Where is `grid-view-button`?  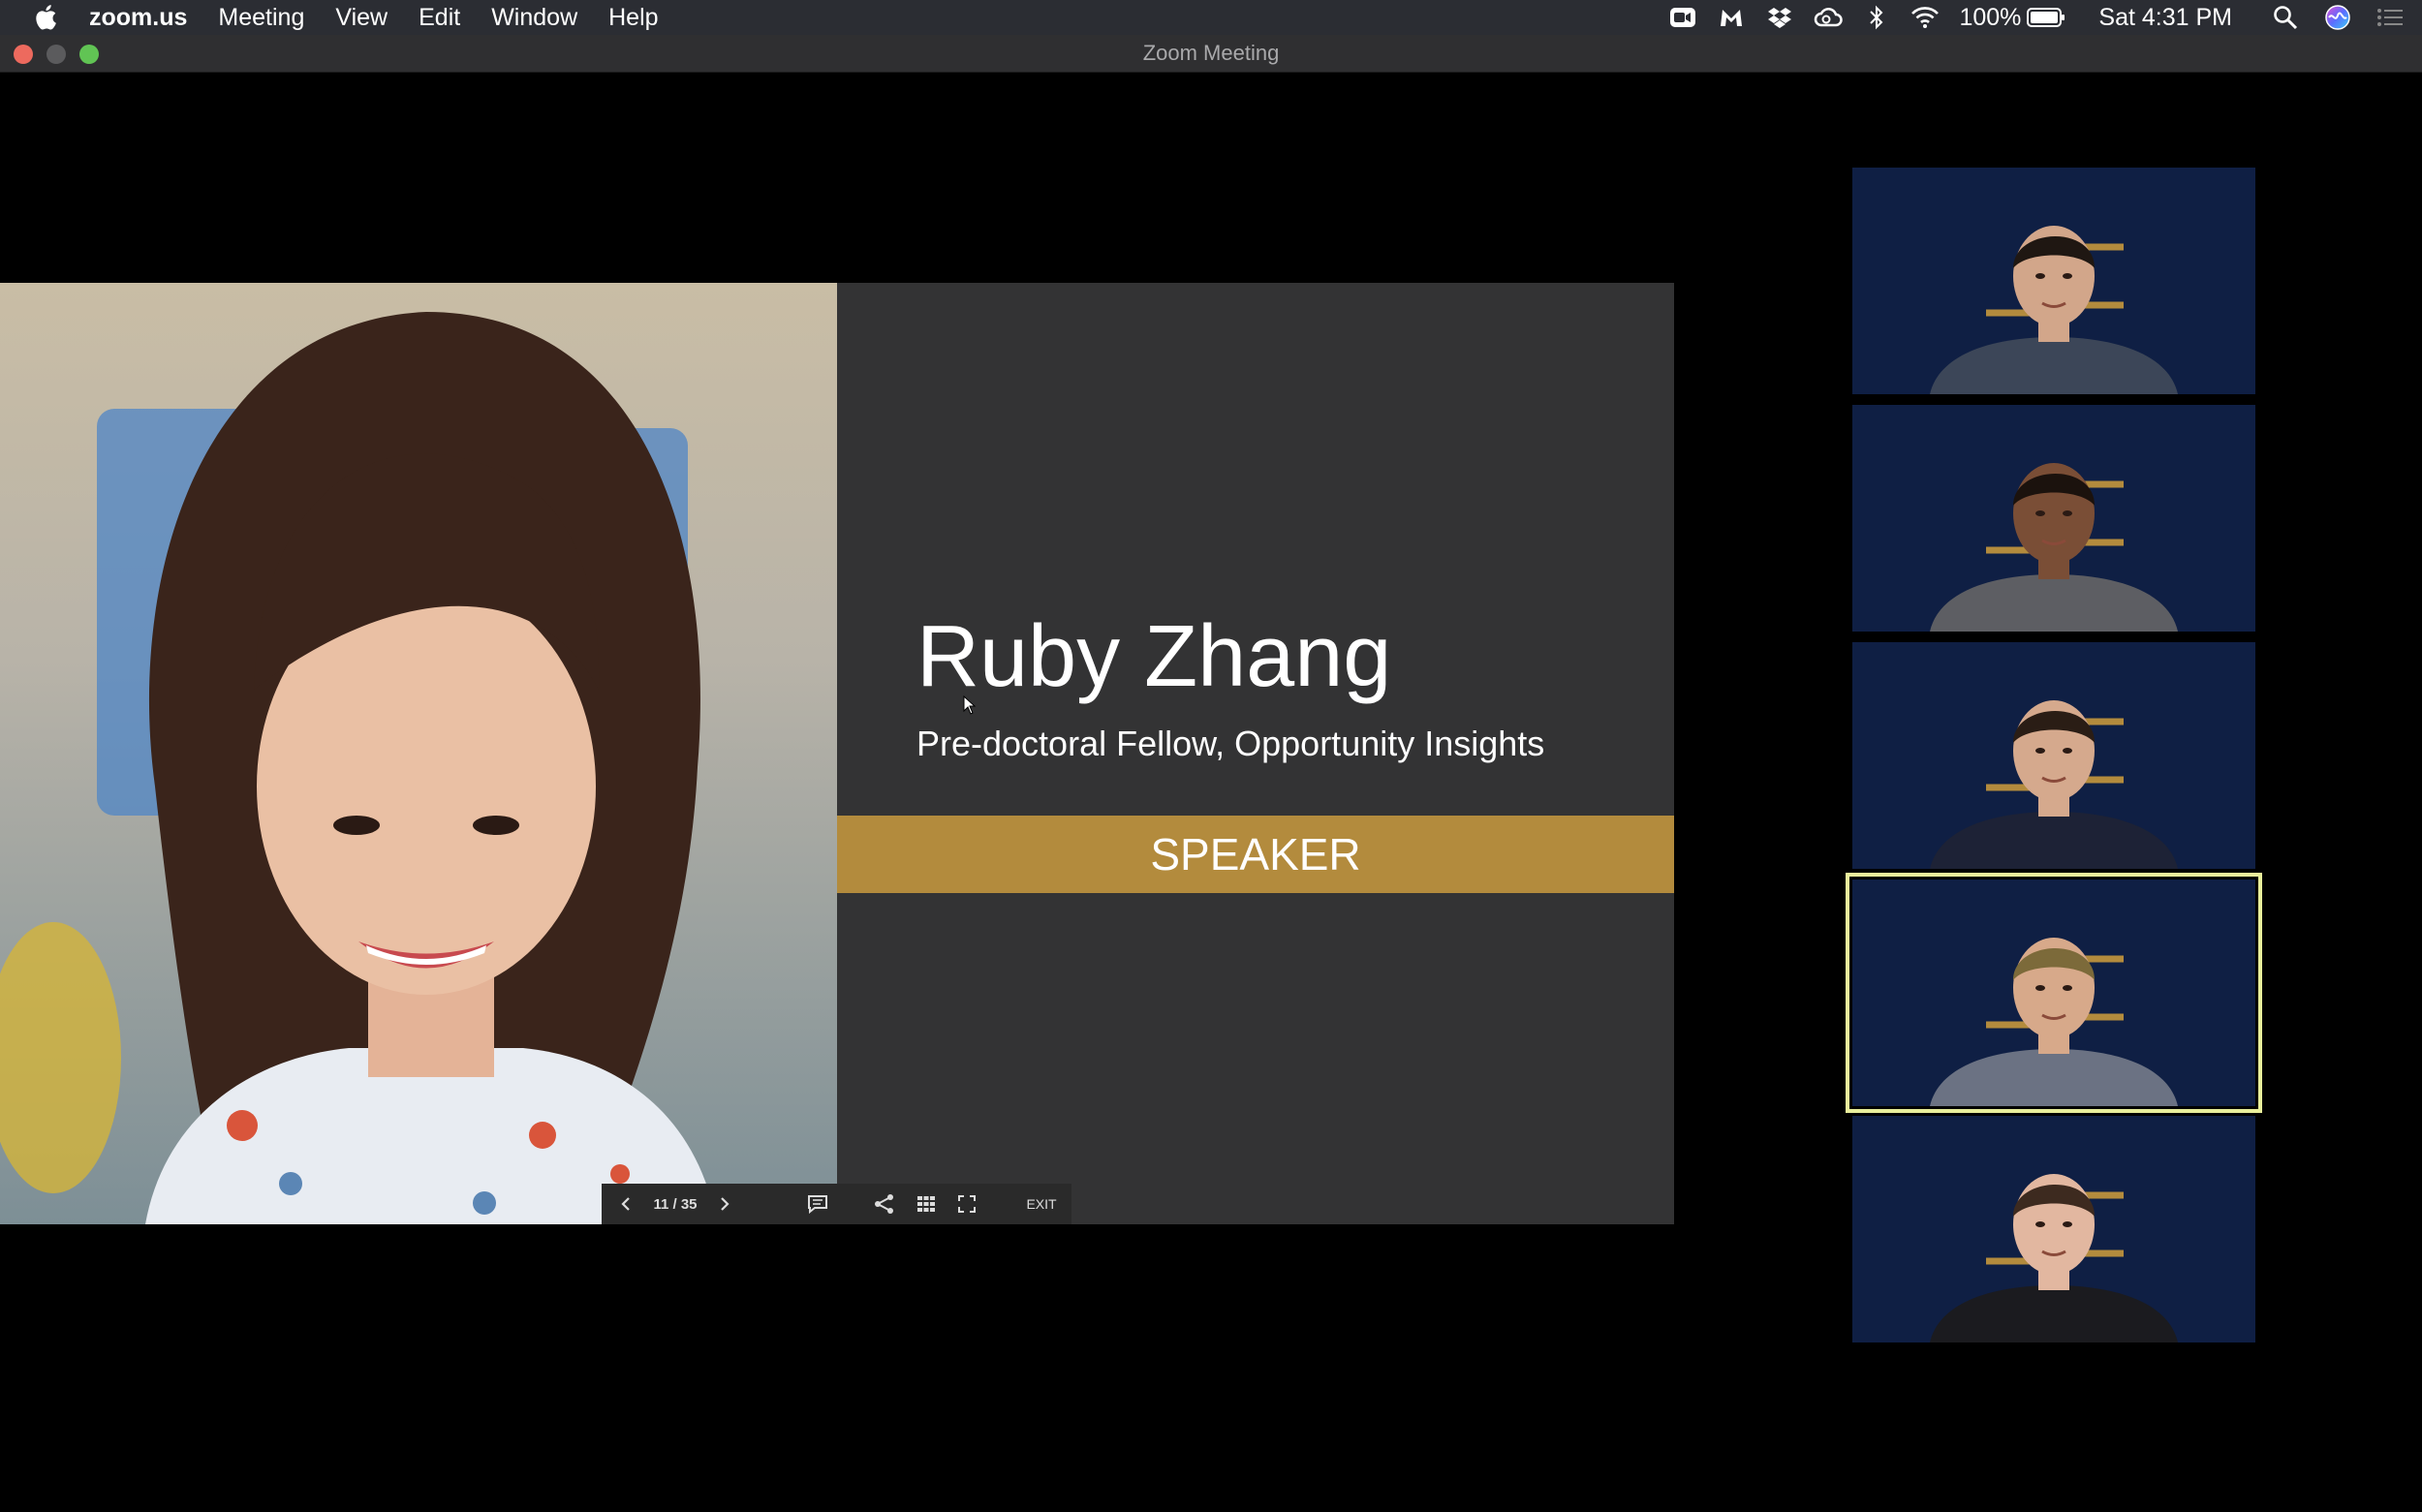
grid-view-button is located at coordinates (926, 1204).